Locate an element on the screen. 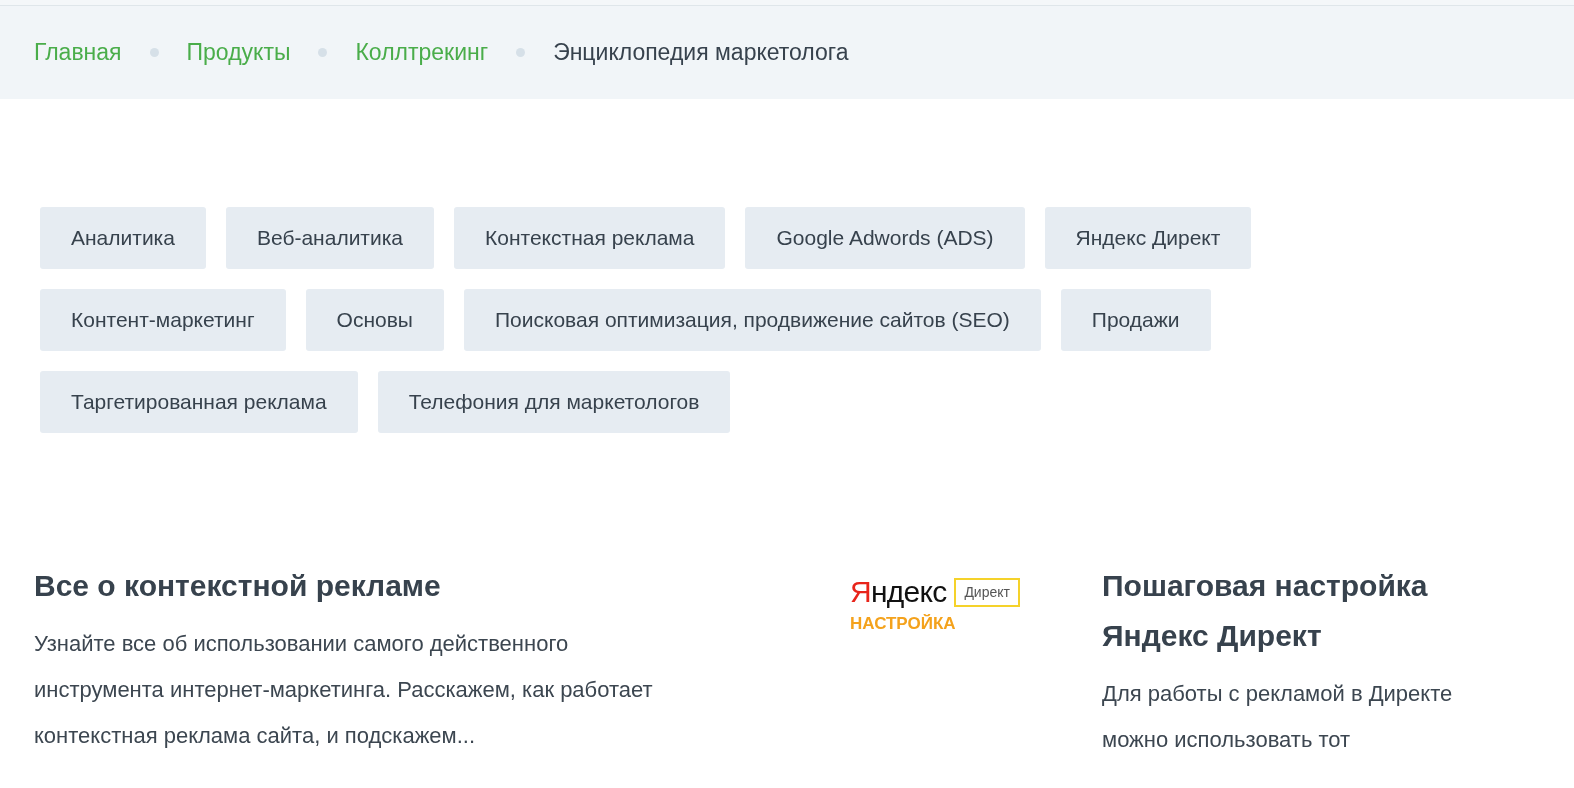 This screenshot has width=1574, height=788. article-title: Все о контекстной рекламе is located at coordinates (369, 582).